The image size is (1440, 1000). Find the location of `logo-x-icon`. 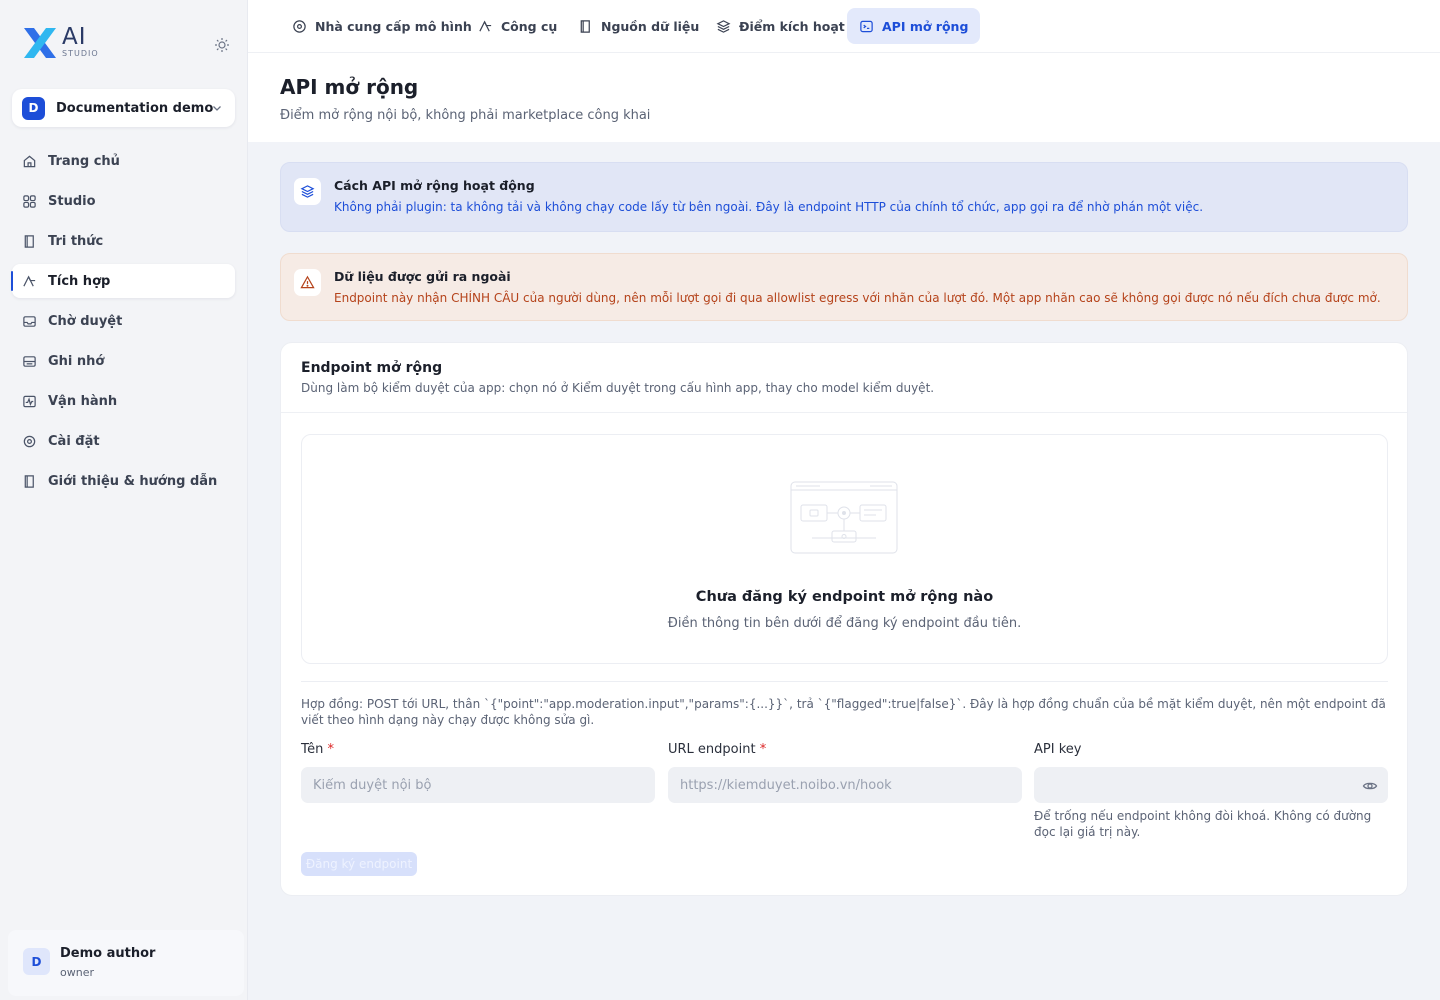

logo-x-icon is located at coordinates (40, 43).